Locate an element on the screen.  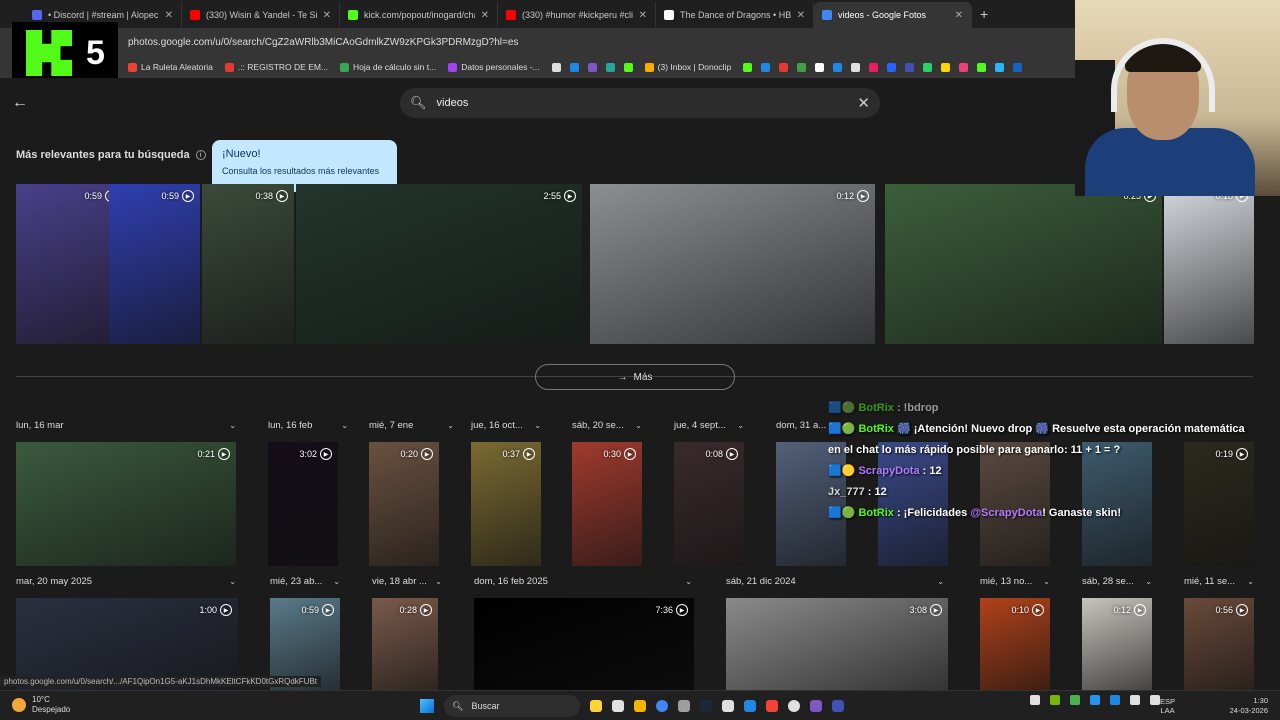
nvidia-icon is located at coordinates (1055, 700).